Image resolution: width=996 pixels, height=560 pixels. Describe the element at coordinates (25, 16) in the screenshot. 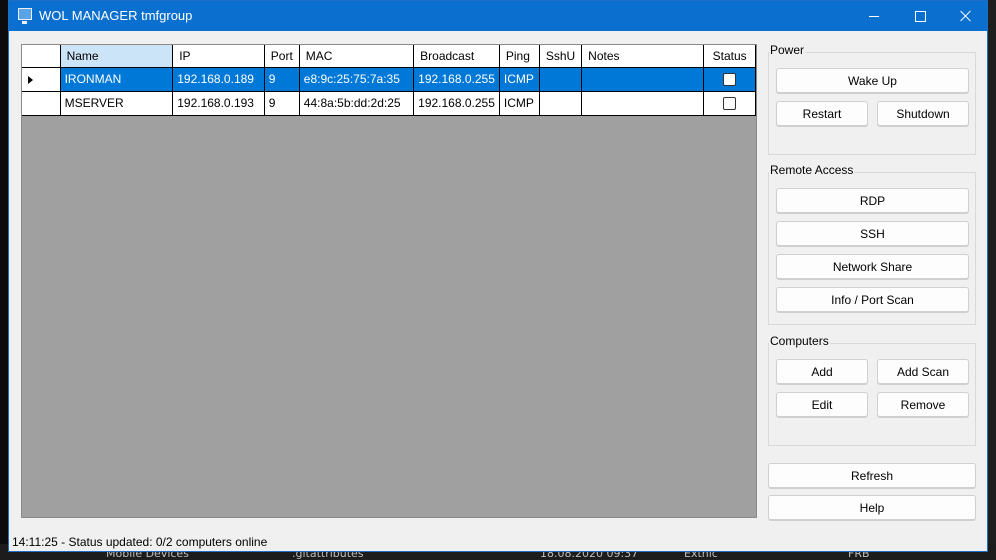

I see `app-monitor-icon` at that location.